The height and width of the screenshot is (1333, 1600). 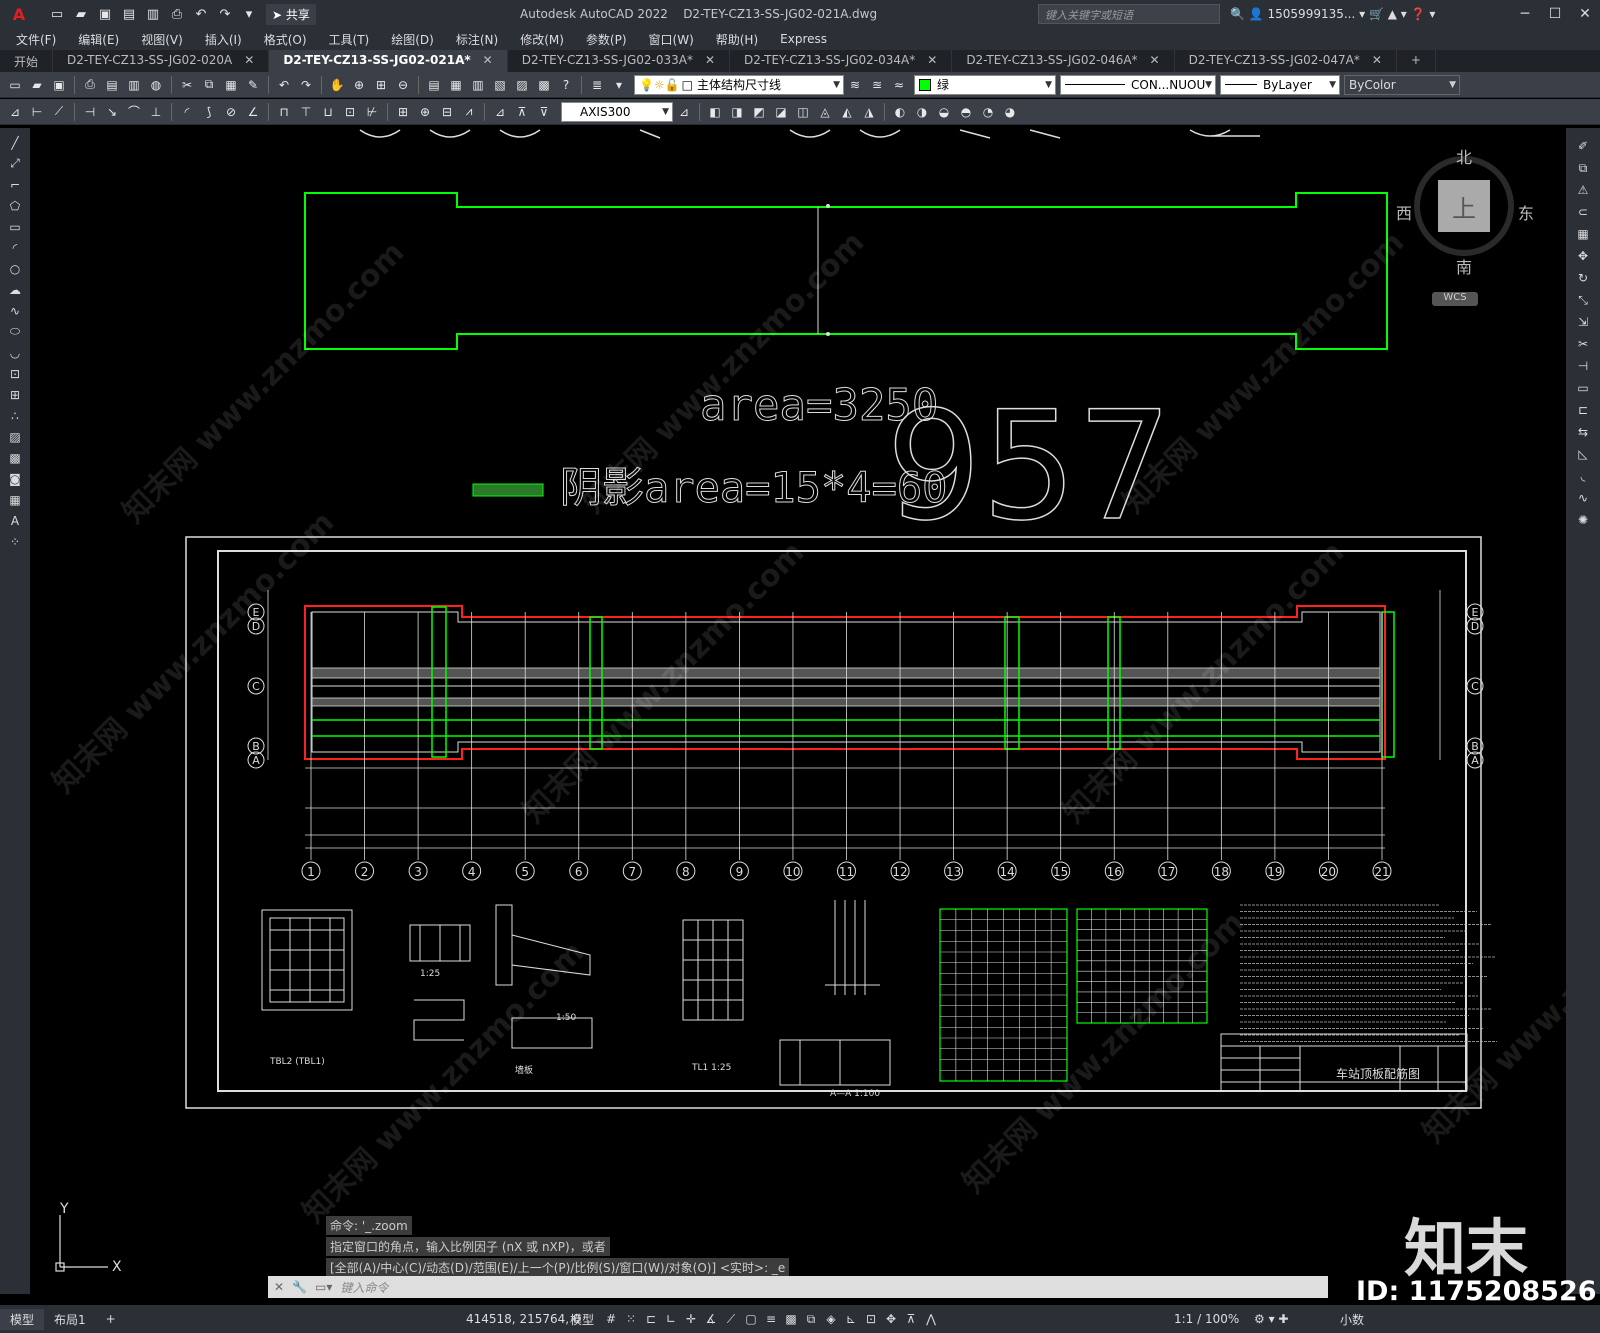 I want to click on customize-icon: ▾, so click(x=249, y=14).